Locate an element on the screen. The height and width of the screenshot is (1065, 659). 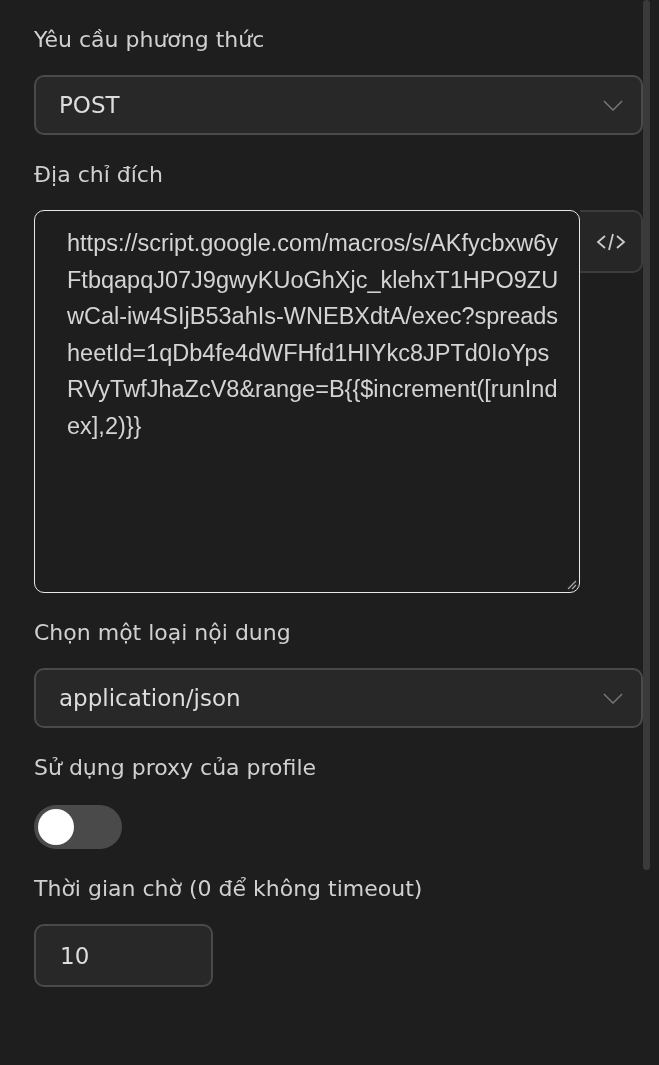
method-select: POST is located at coordinates (338, 105).